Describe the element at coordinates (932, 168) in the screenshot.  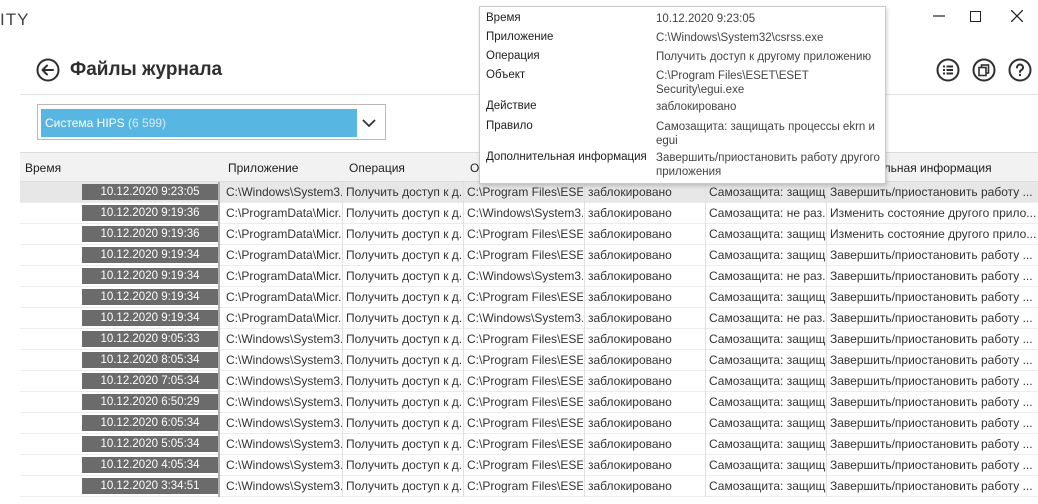
I see `column-header-info: тельная информация` at that location.